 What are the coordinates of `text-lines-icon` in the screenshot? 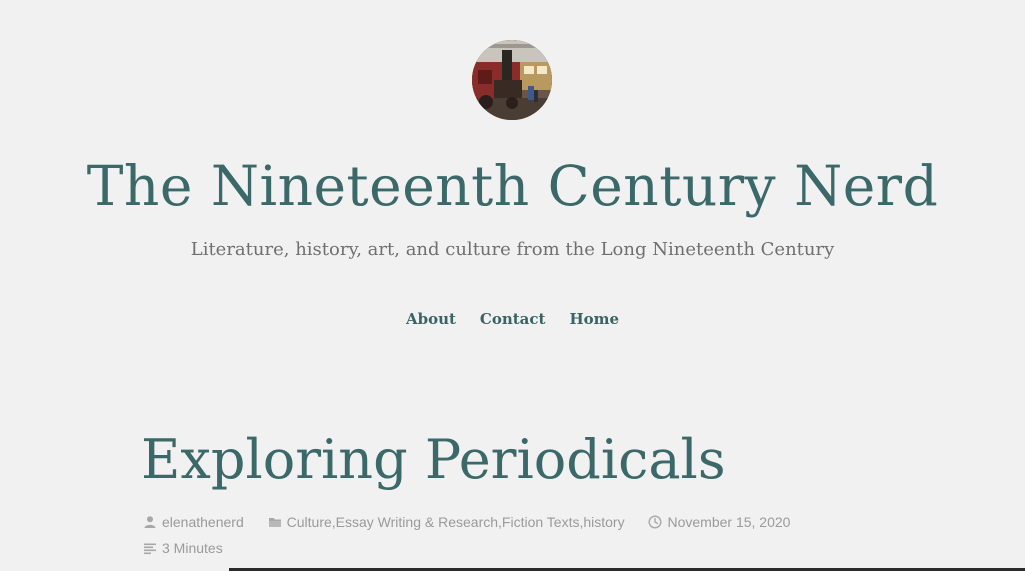 It's located at (150, 548).